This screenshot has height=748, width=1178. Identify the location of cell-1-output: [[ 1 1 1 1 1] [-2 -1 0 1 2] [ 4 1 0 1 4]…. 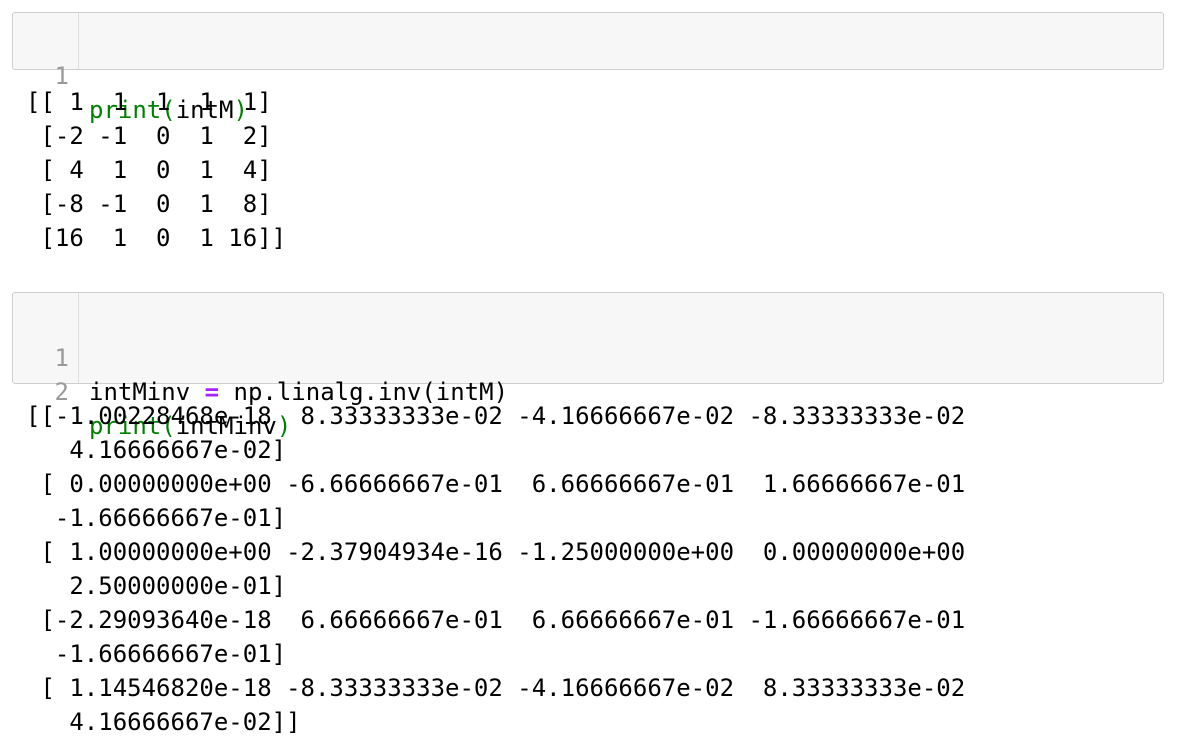
(156, 170).